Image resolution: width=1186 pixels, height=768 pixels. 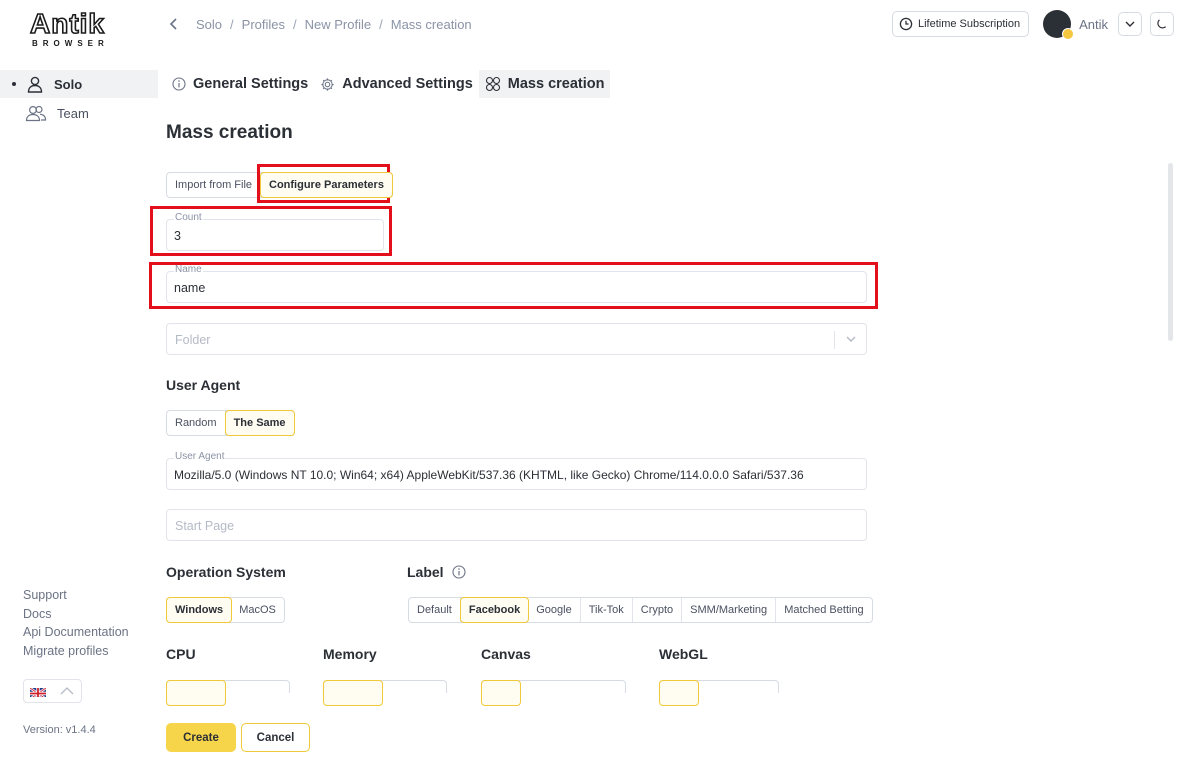 What do you see at coordinates (203, 385) in the screenshot?
I see `user-agent-title: User Agent` at bounding box center [203, 385].